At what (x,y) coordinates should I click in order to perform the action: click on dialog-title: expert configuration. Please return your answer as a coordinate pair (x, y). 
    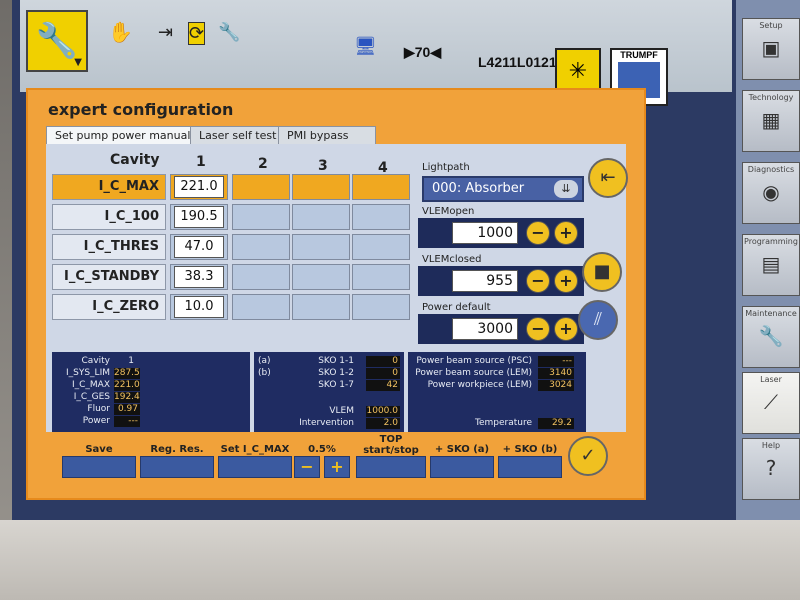
    Looking at the image, I should click on (141, 109).